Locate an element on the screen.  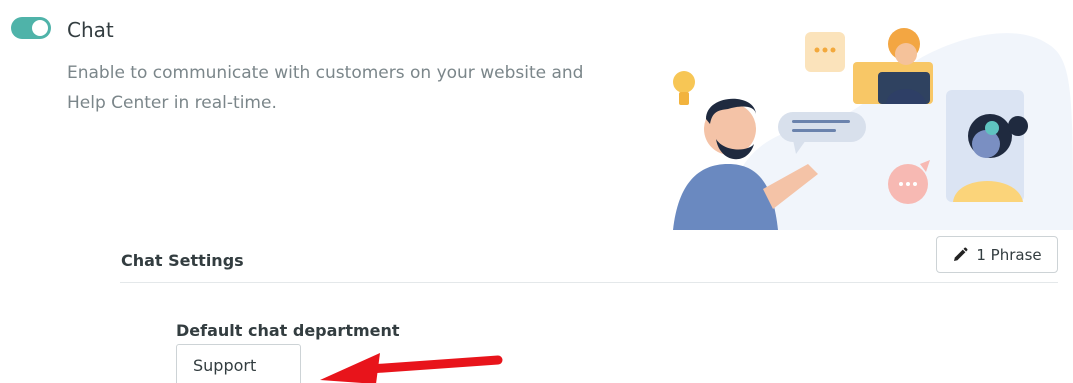
chat-settings-heading: Chat Settings is located at coordinates (182, 260).